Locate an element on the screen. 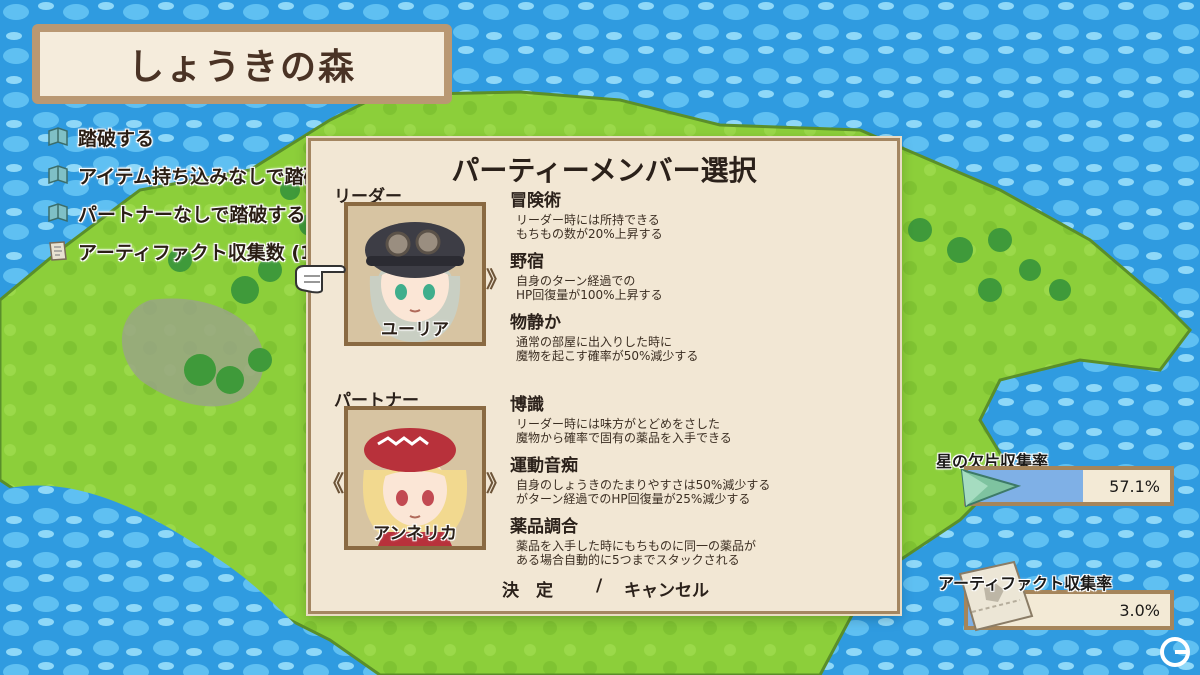 Image resolution: width=1200 pixels, height=675 pixels. skill-name: 冒険術 is located at coordinates (535, 201).